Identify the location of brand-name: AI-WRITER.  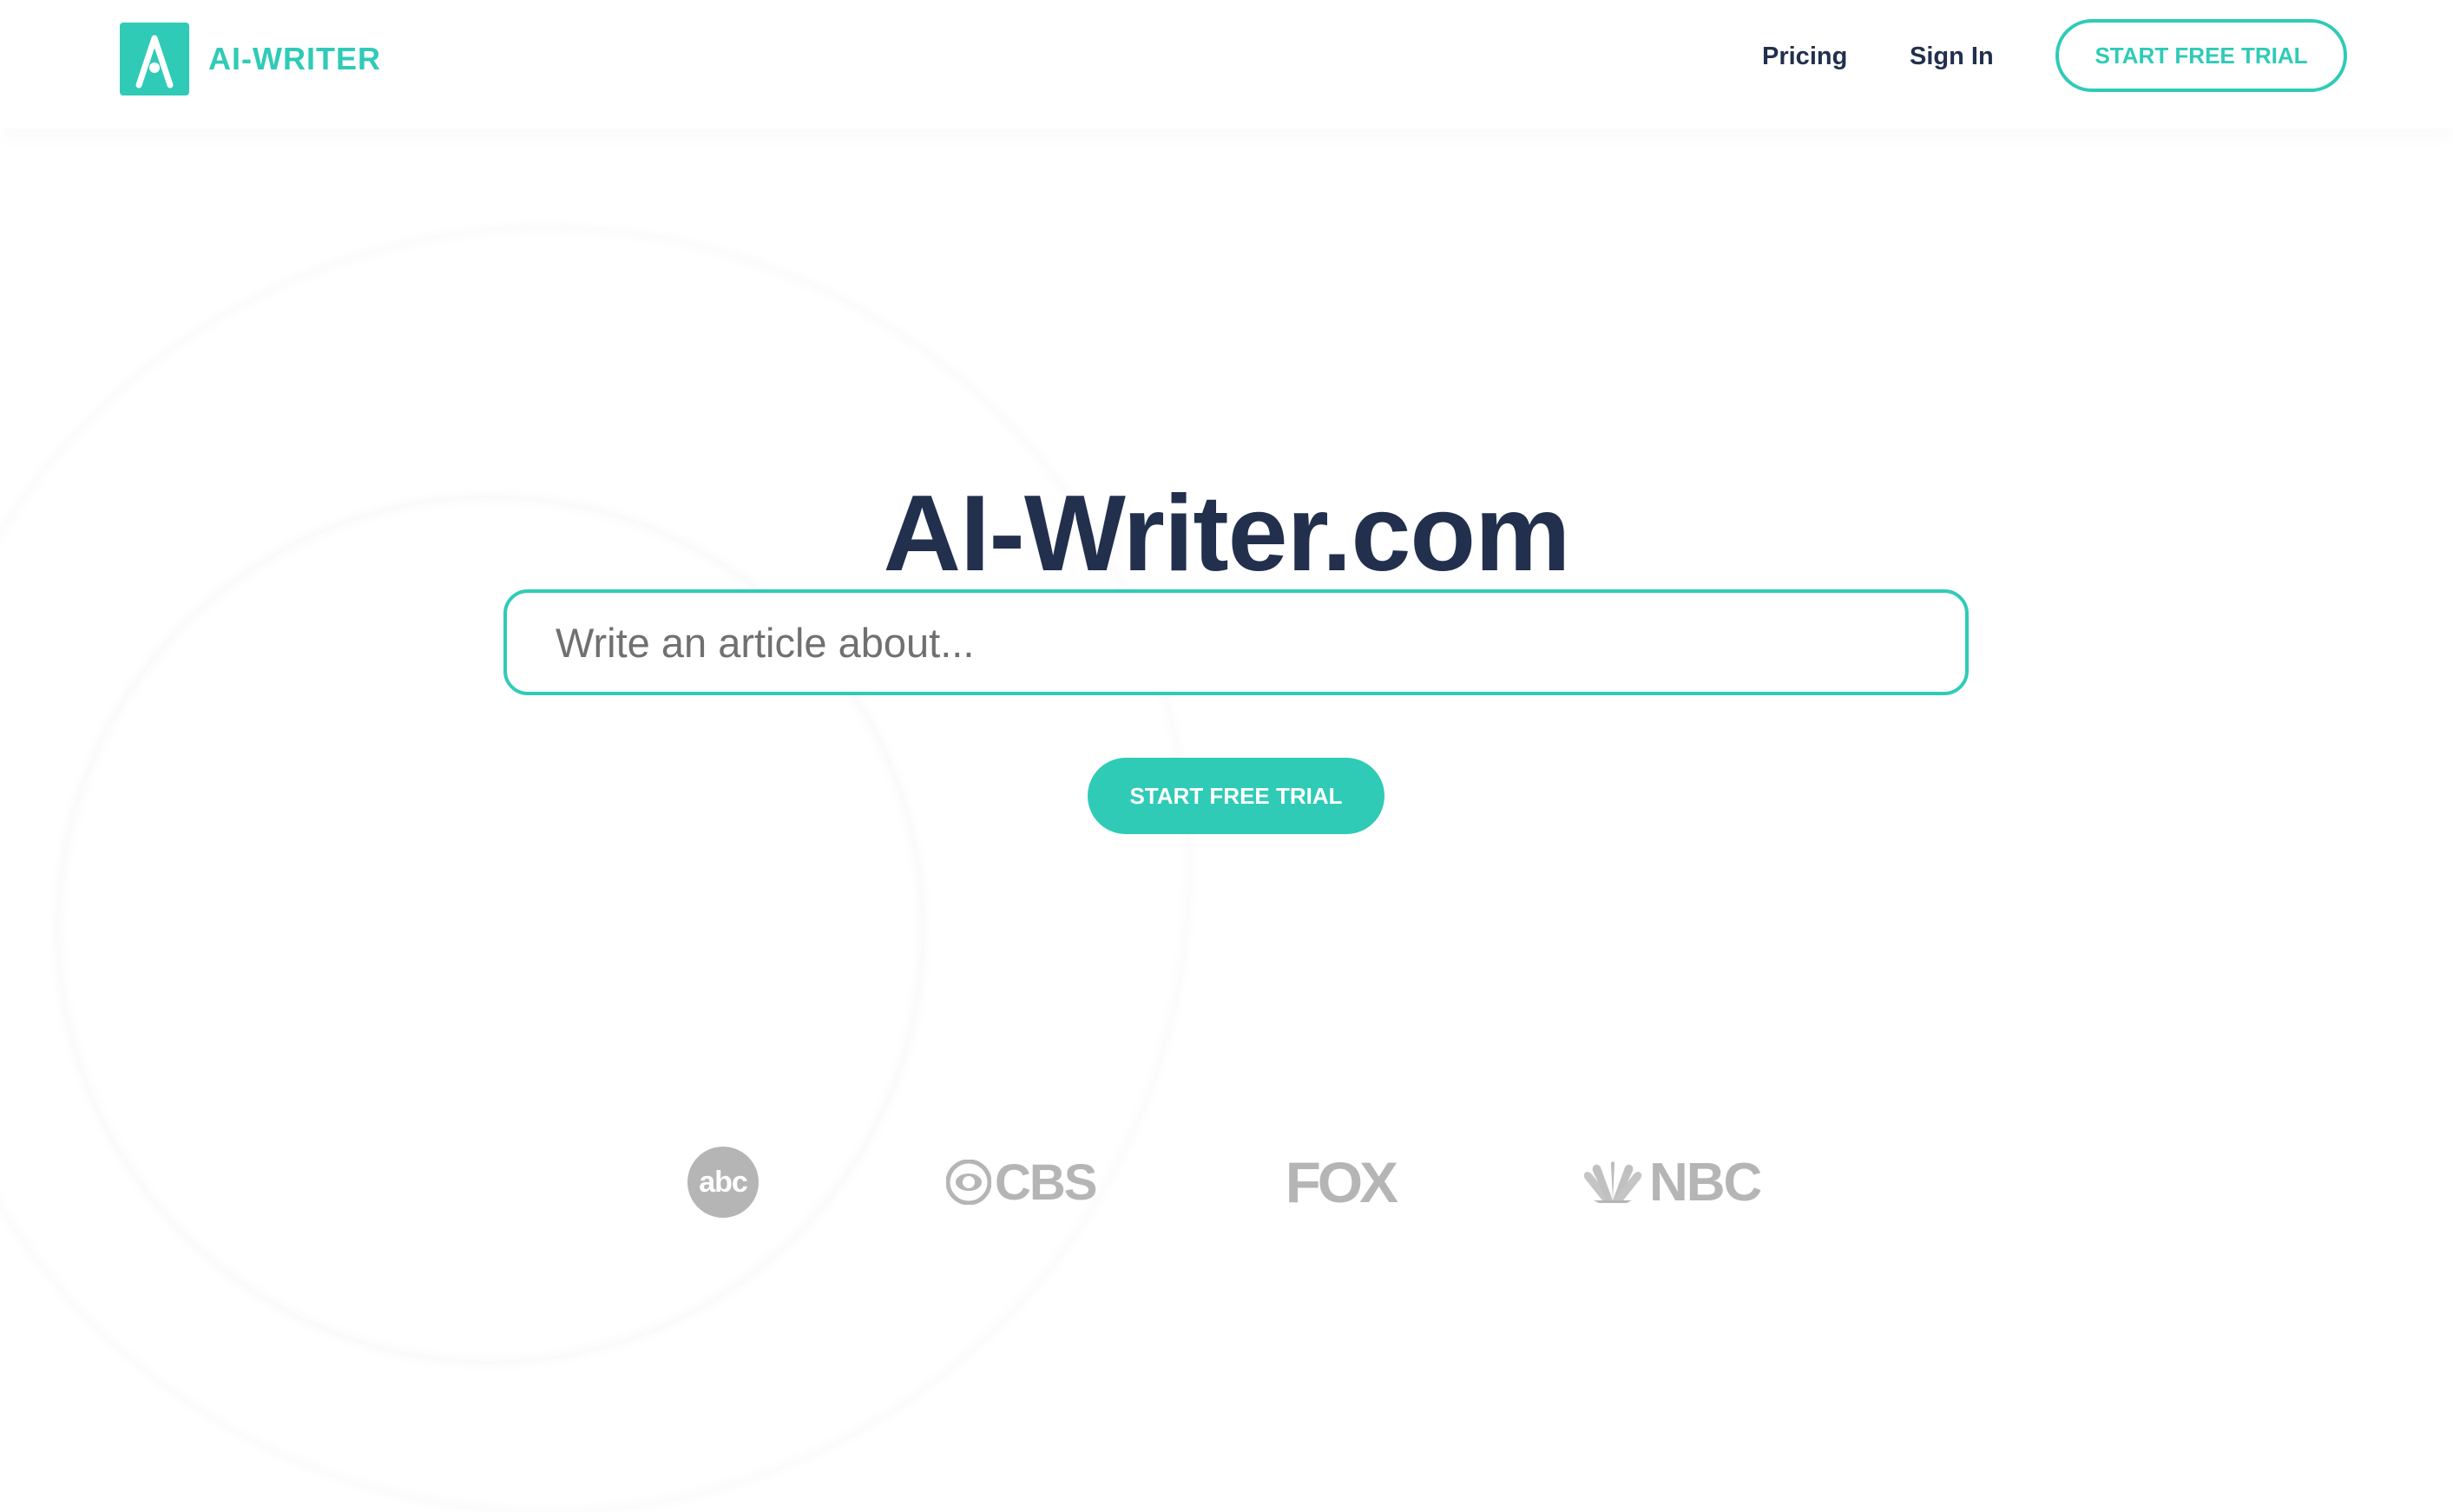
(294, 58).